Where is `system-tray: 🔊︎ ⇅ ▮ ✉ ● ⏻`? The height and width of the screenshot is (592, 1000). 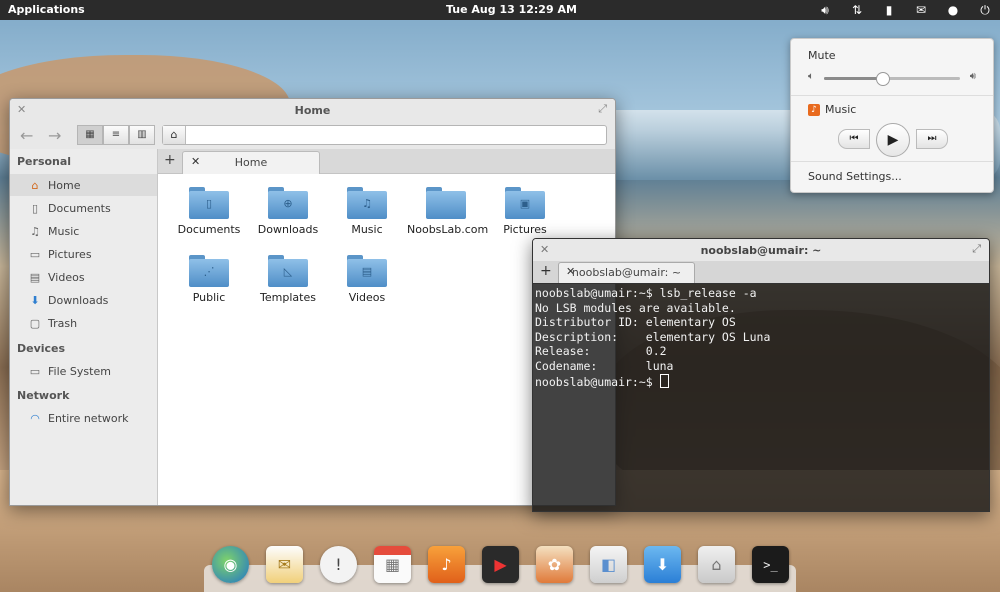 system-tray: 🔊︎ ⇅ ▮ ✉ ● ⏻ is located at coordinates (905, 10).